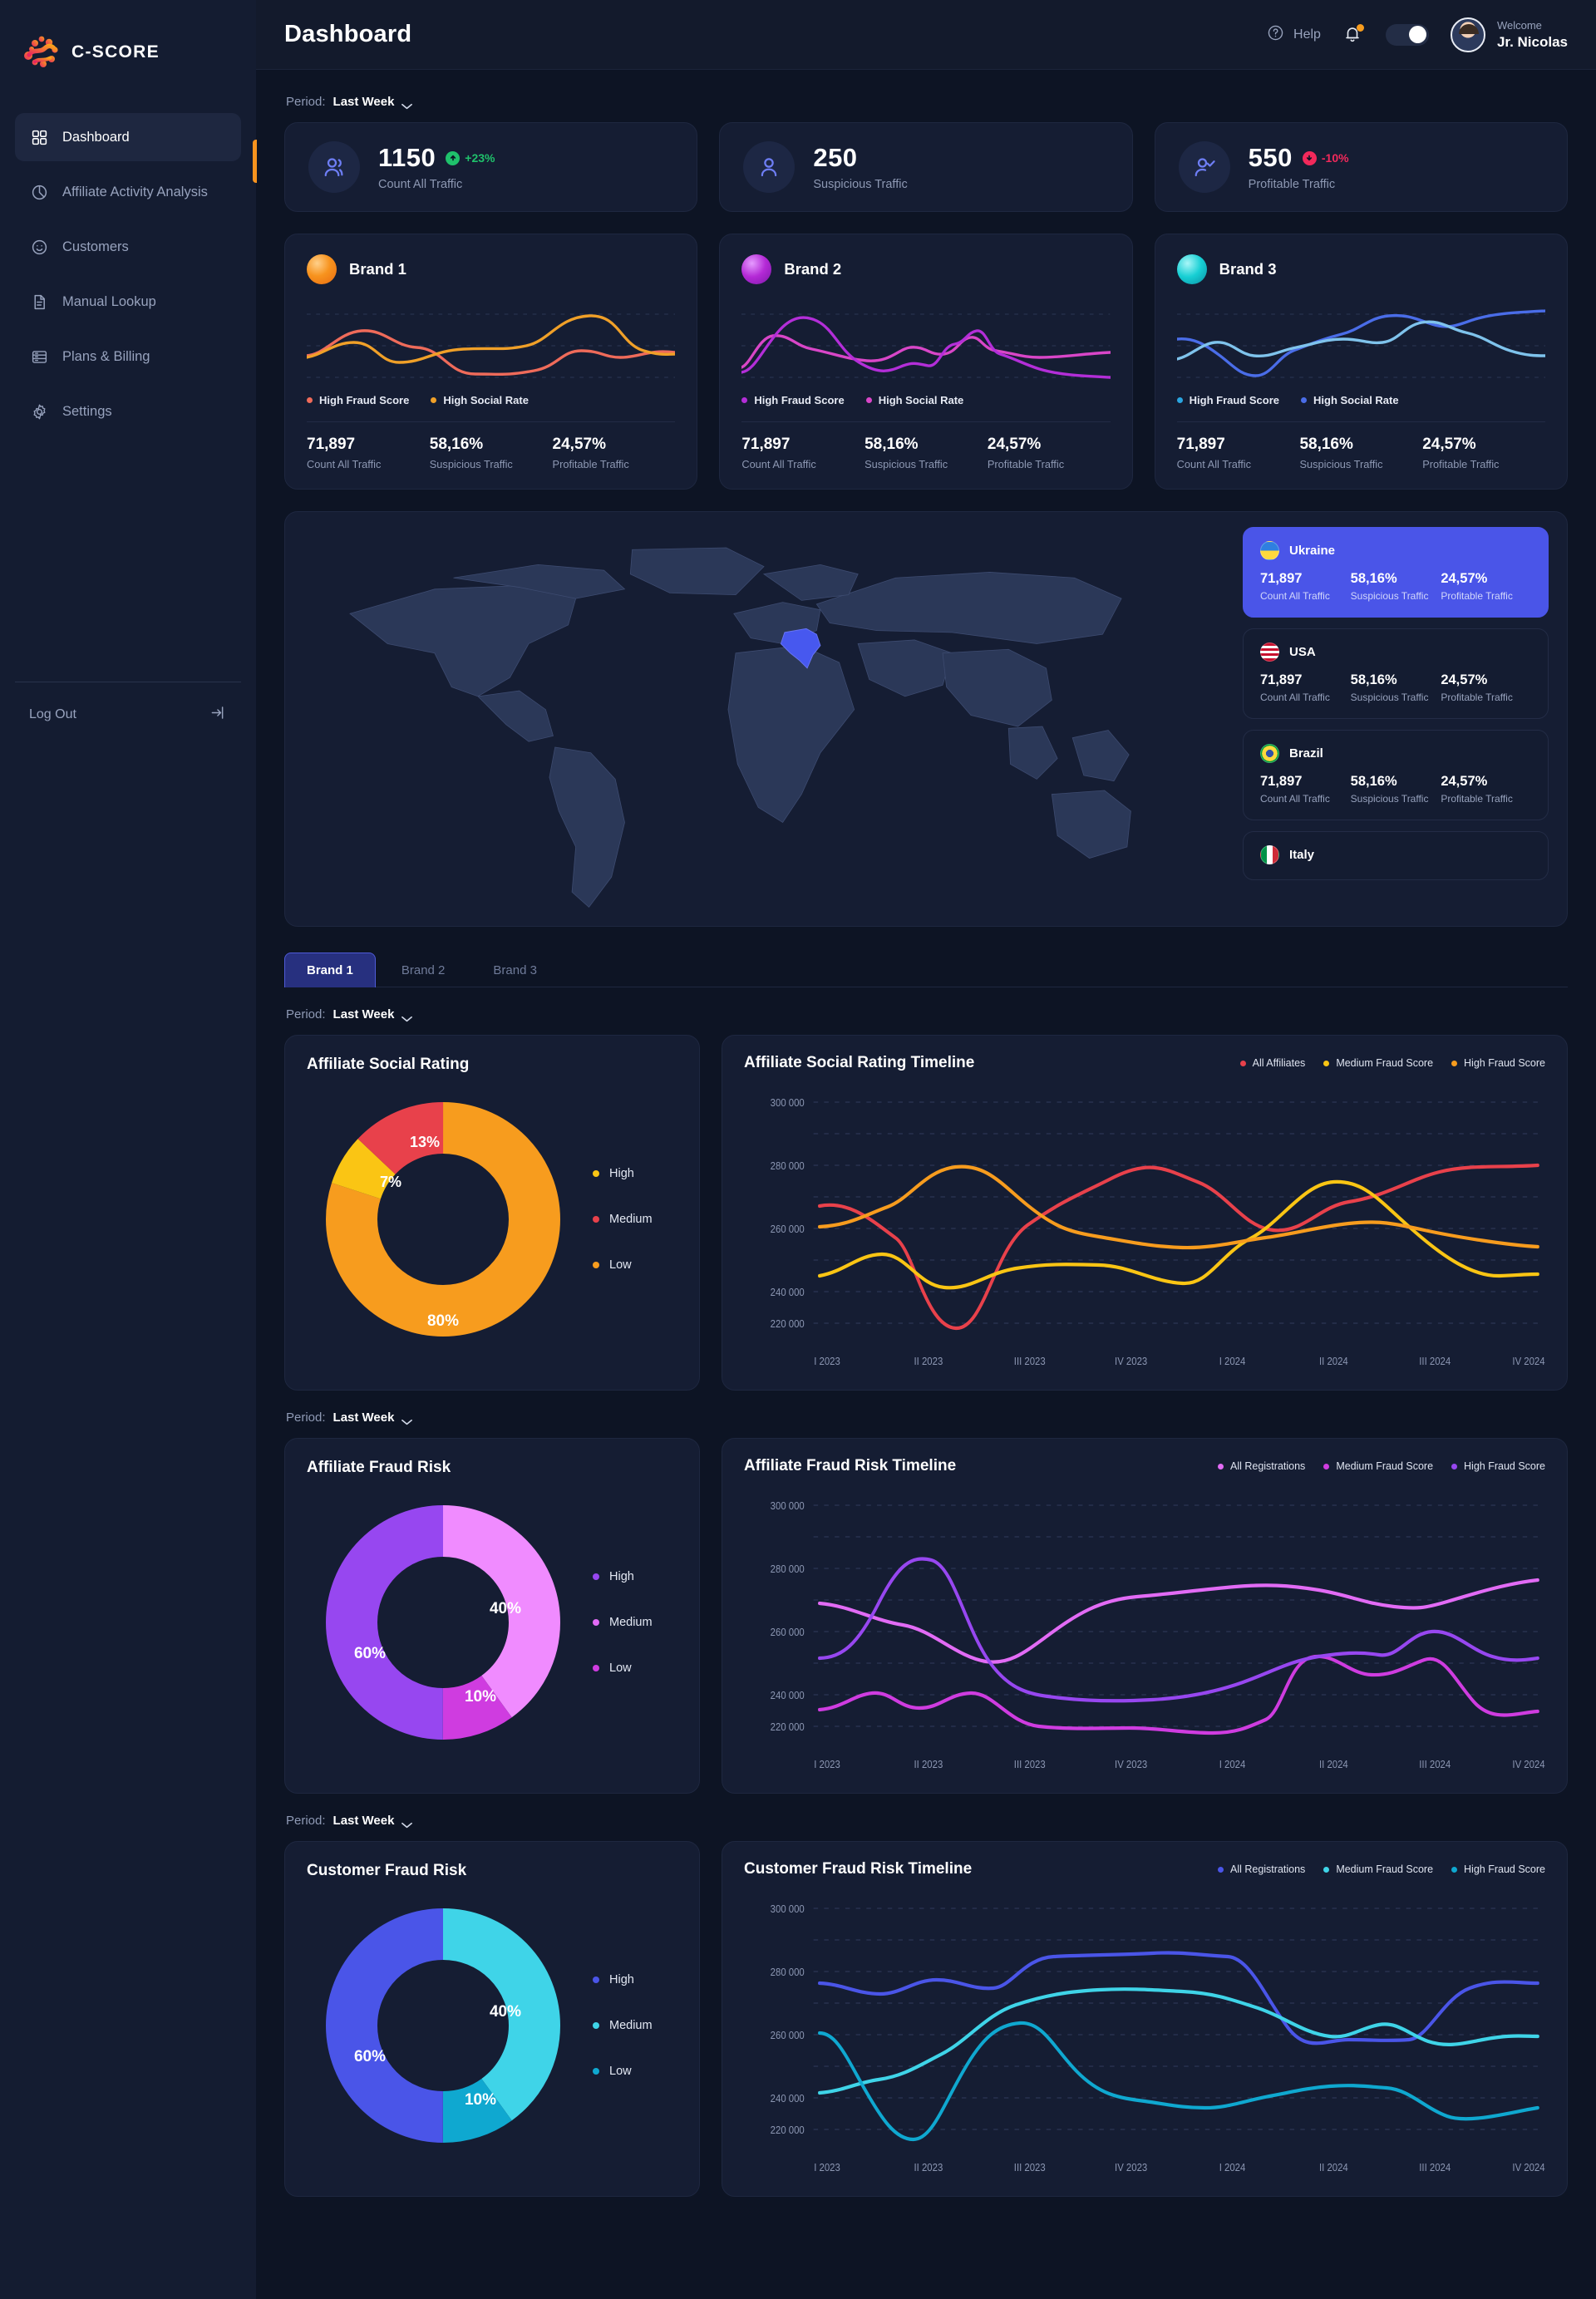 The width and height of the screenshot is (1596, 2299). Describe the element at coordinates (480, 2100) in the screenshot. I see `donut-value-label: 10%` at that location.